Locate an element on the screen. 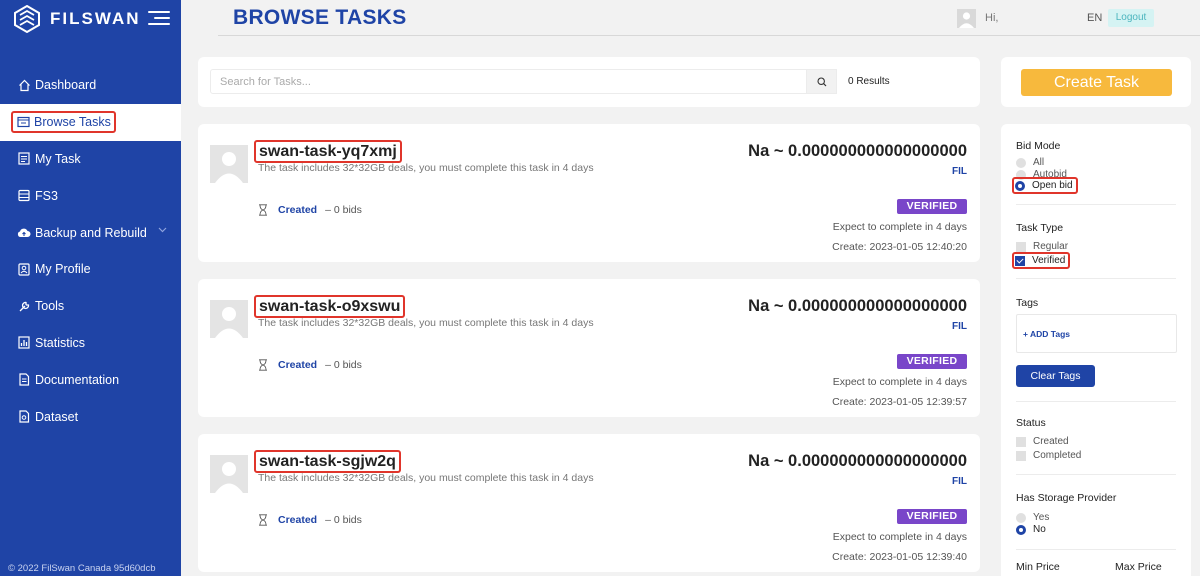  sidebar-item-browse-tasks: Browse Tasks is located at coordinates (90, 122).